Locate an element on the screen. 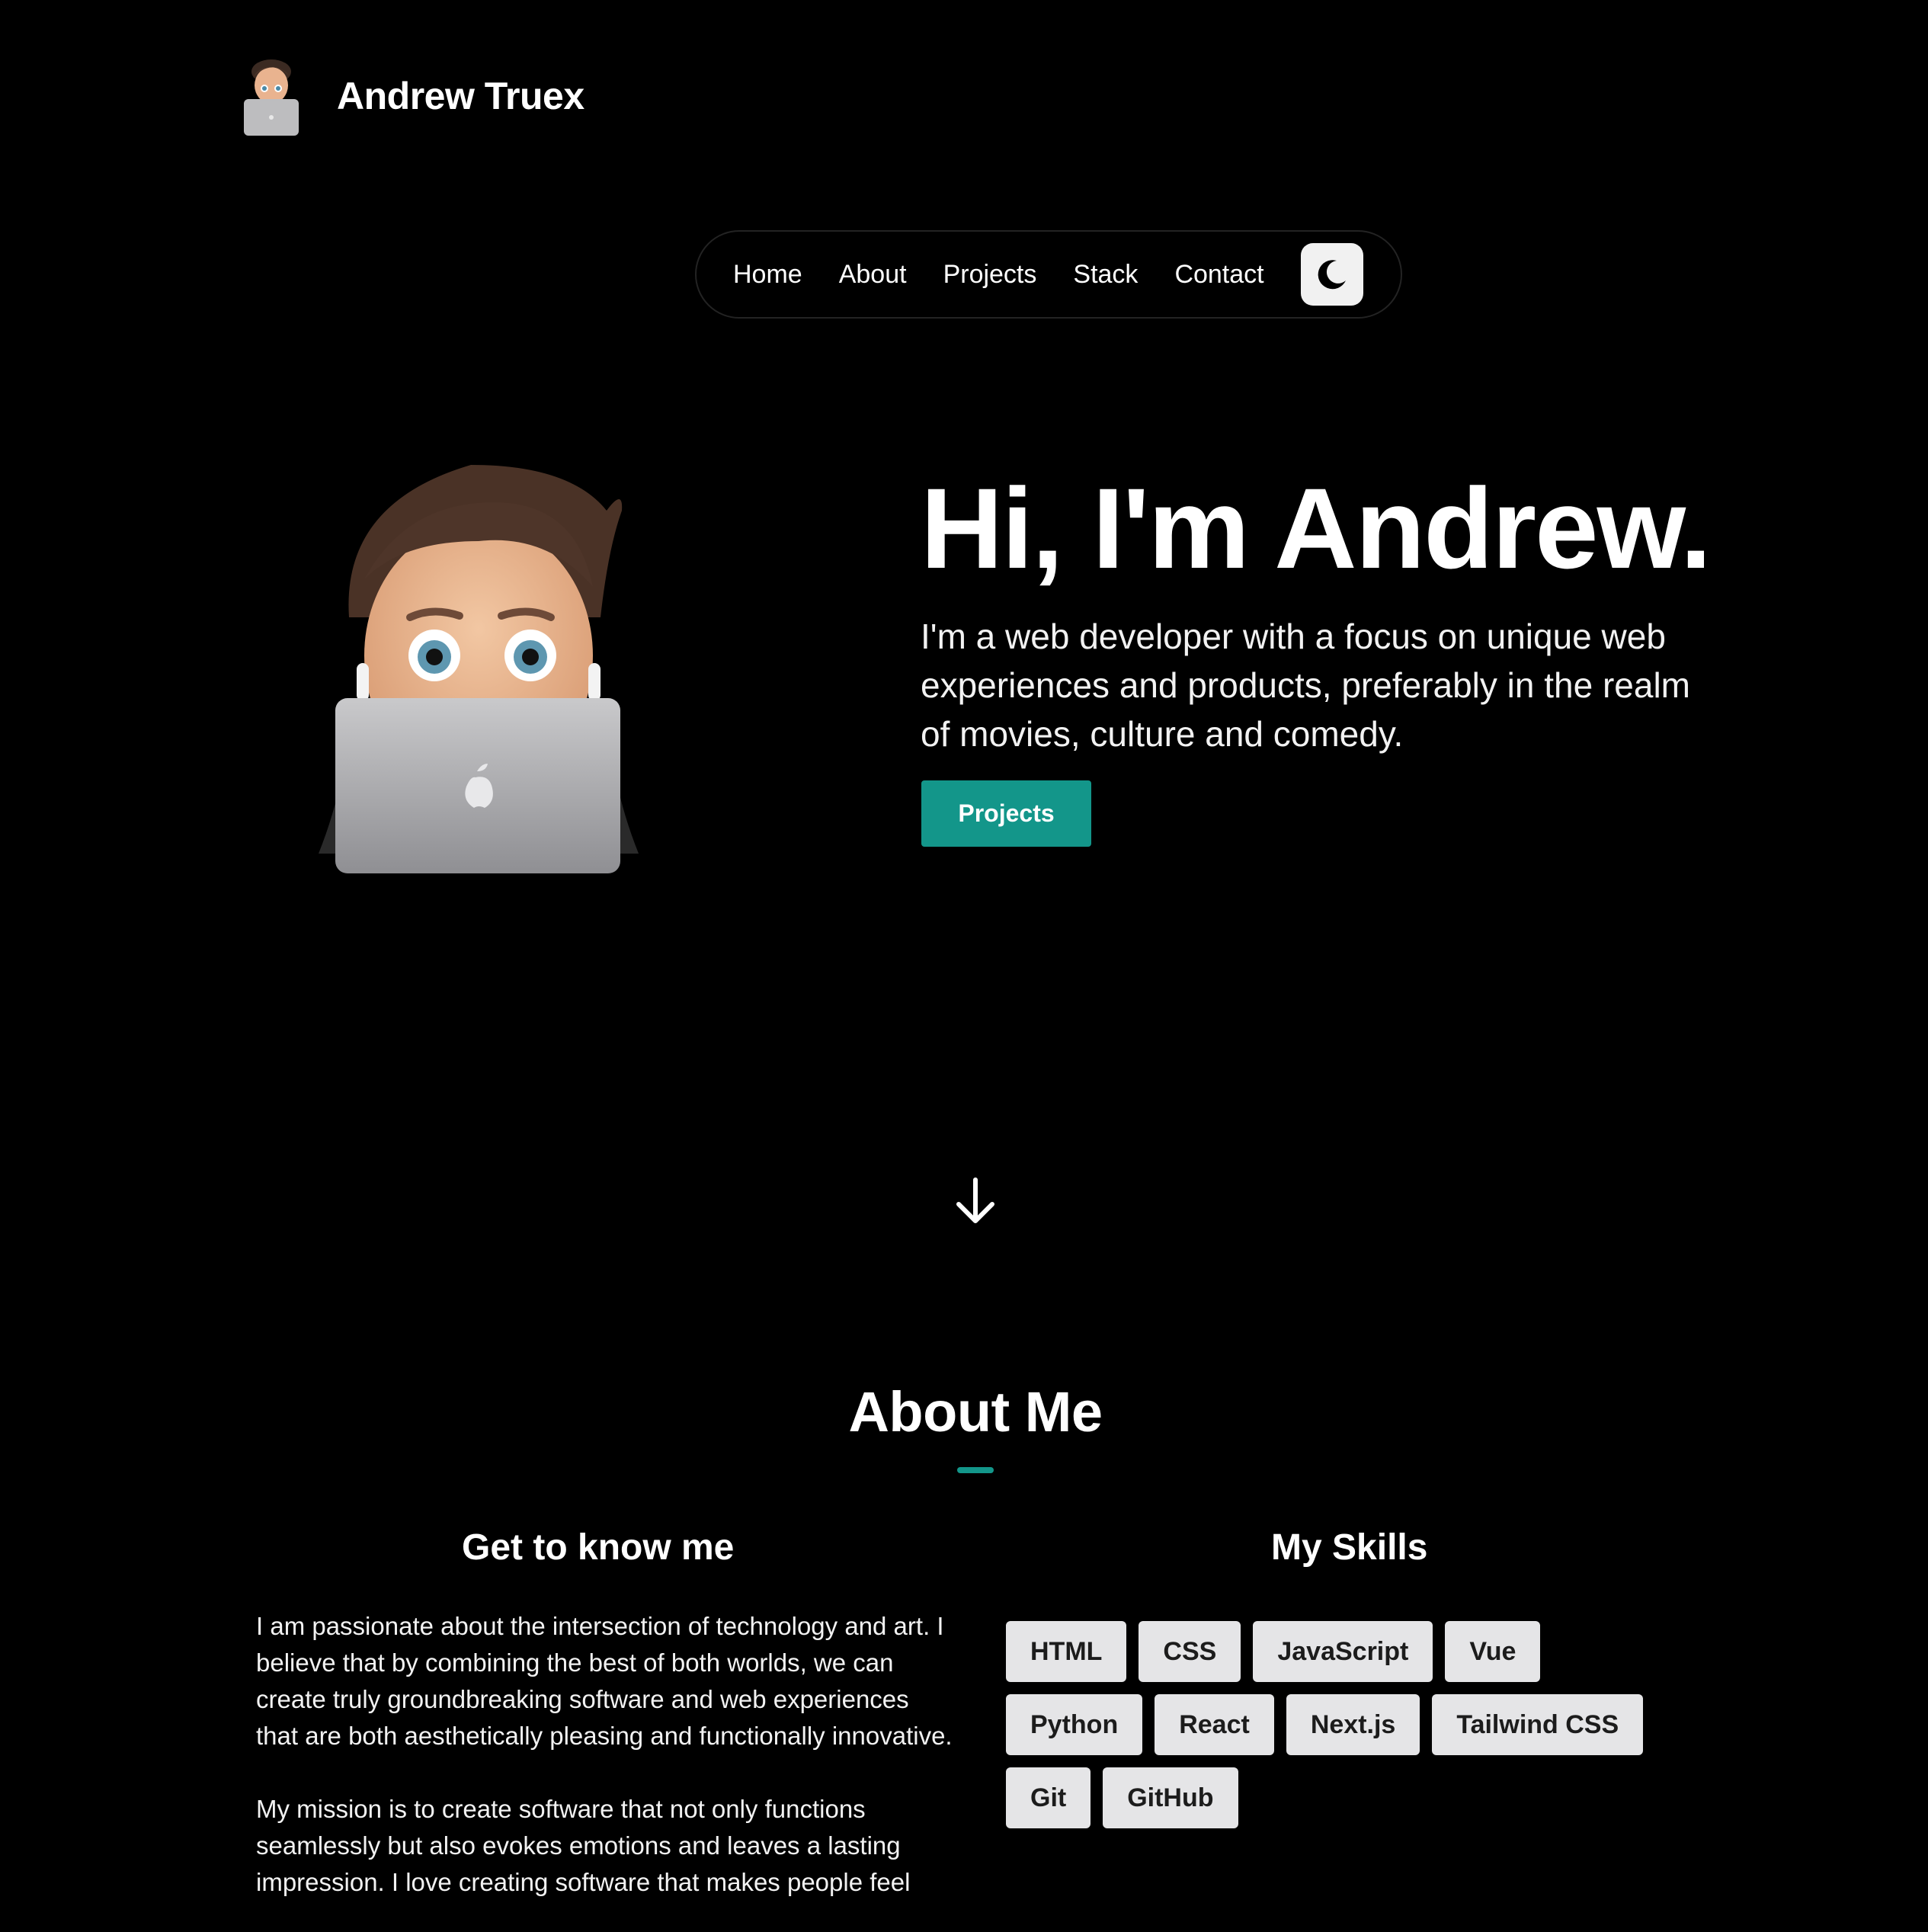 This screenshot has width=1928, height=1932. main-nav: Home About Projects Stack Contact is located at coordinates (1048, 274).